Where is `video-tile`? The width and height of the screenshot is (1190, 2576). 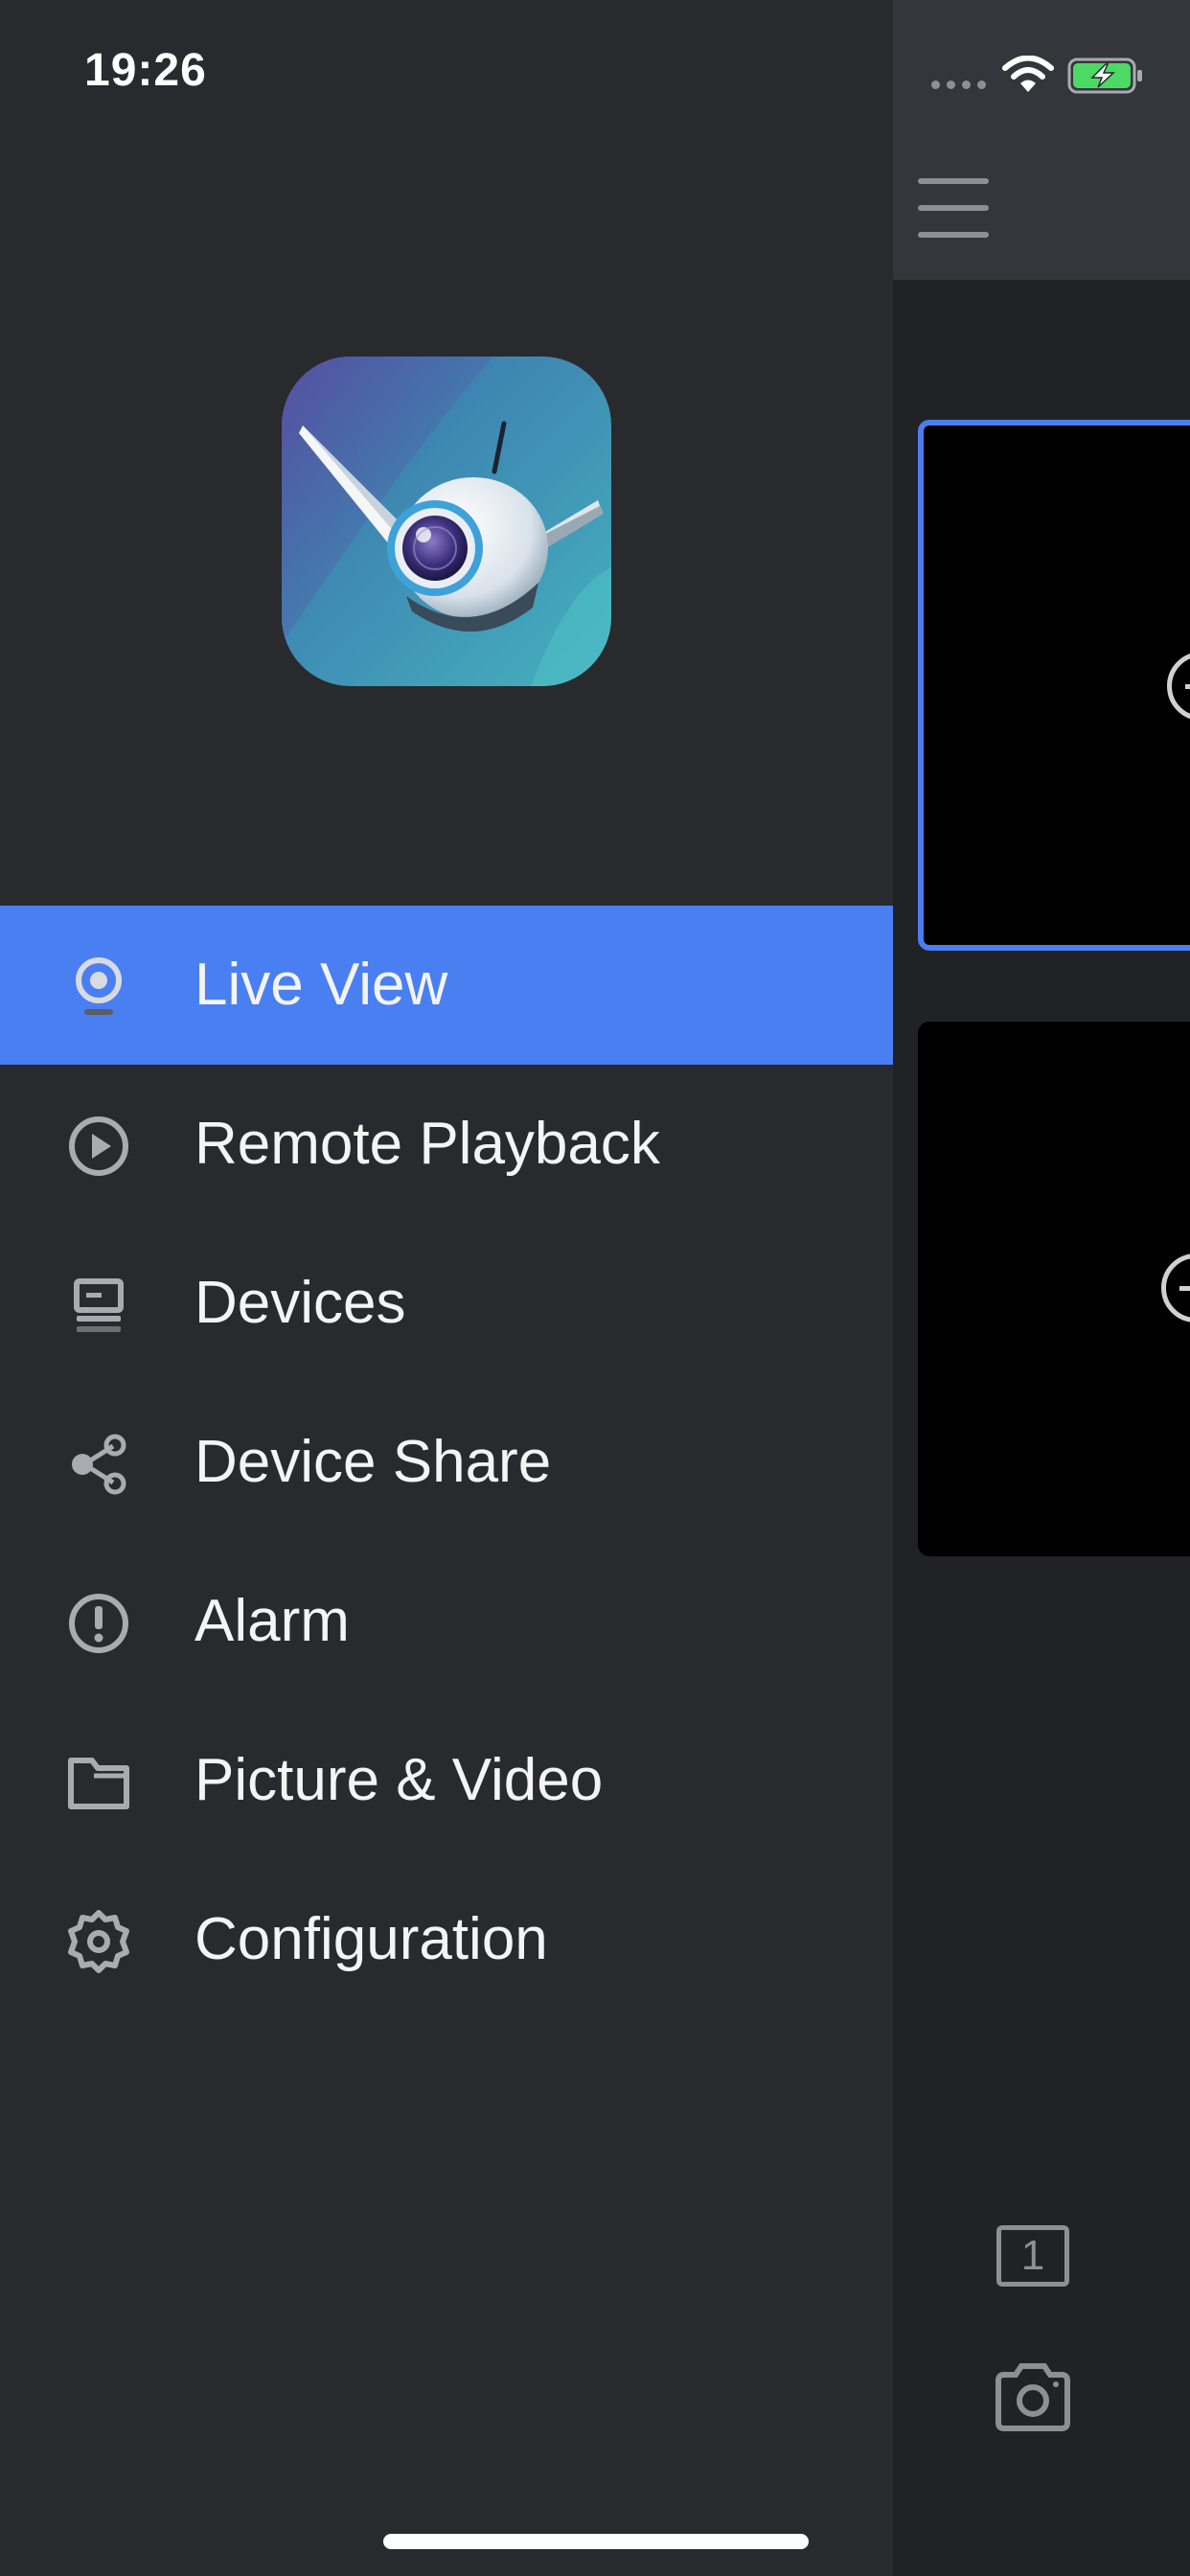 video-tile is located at coordinates (1054, 1289).